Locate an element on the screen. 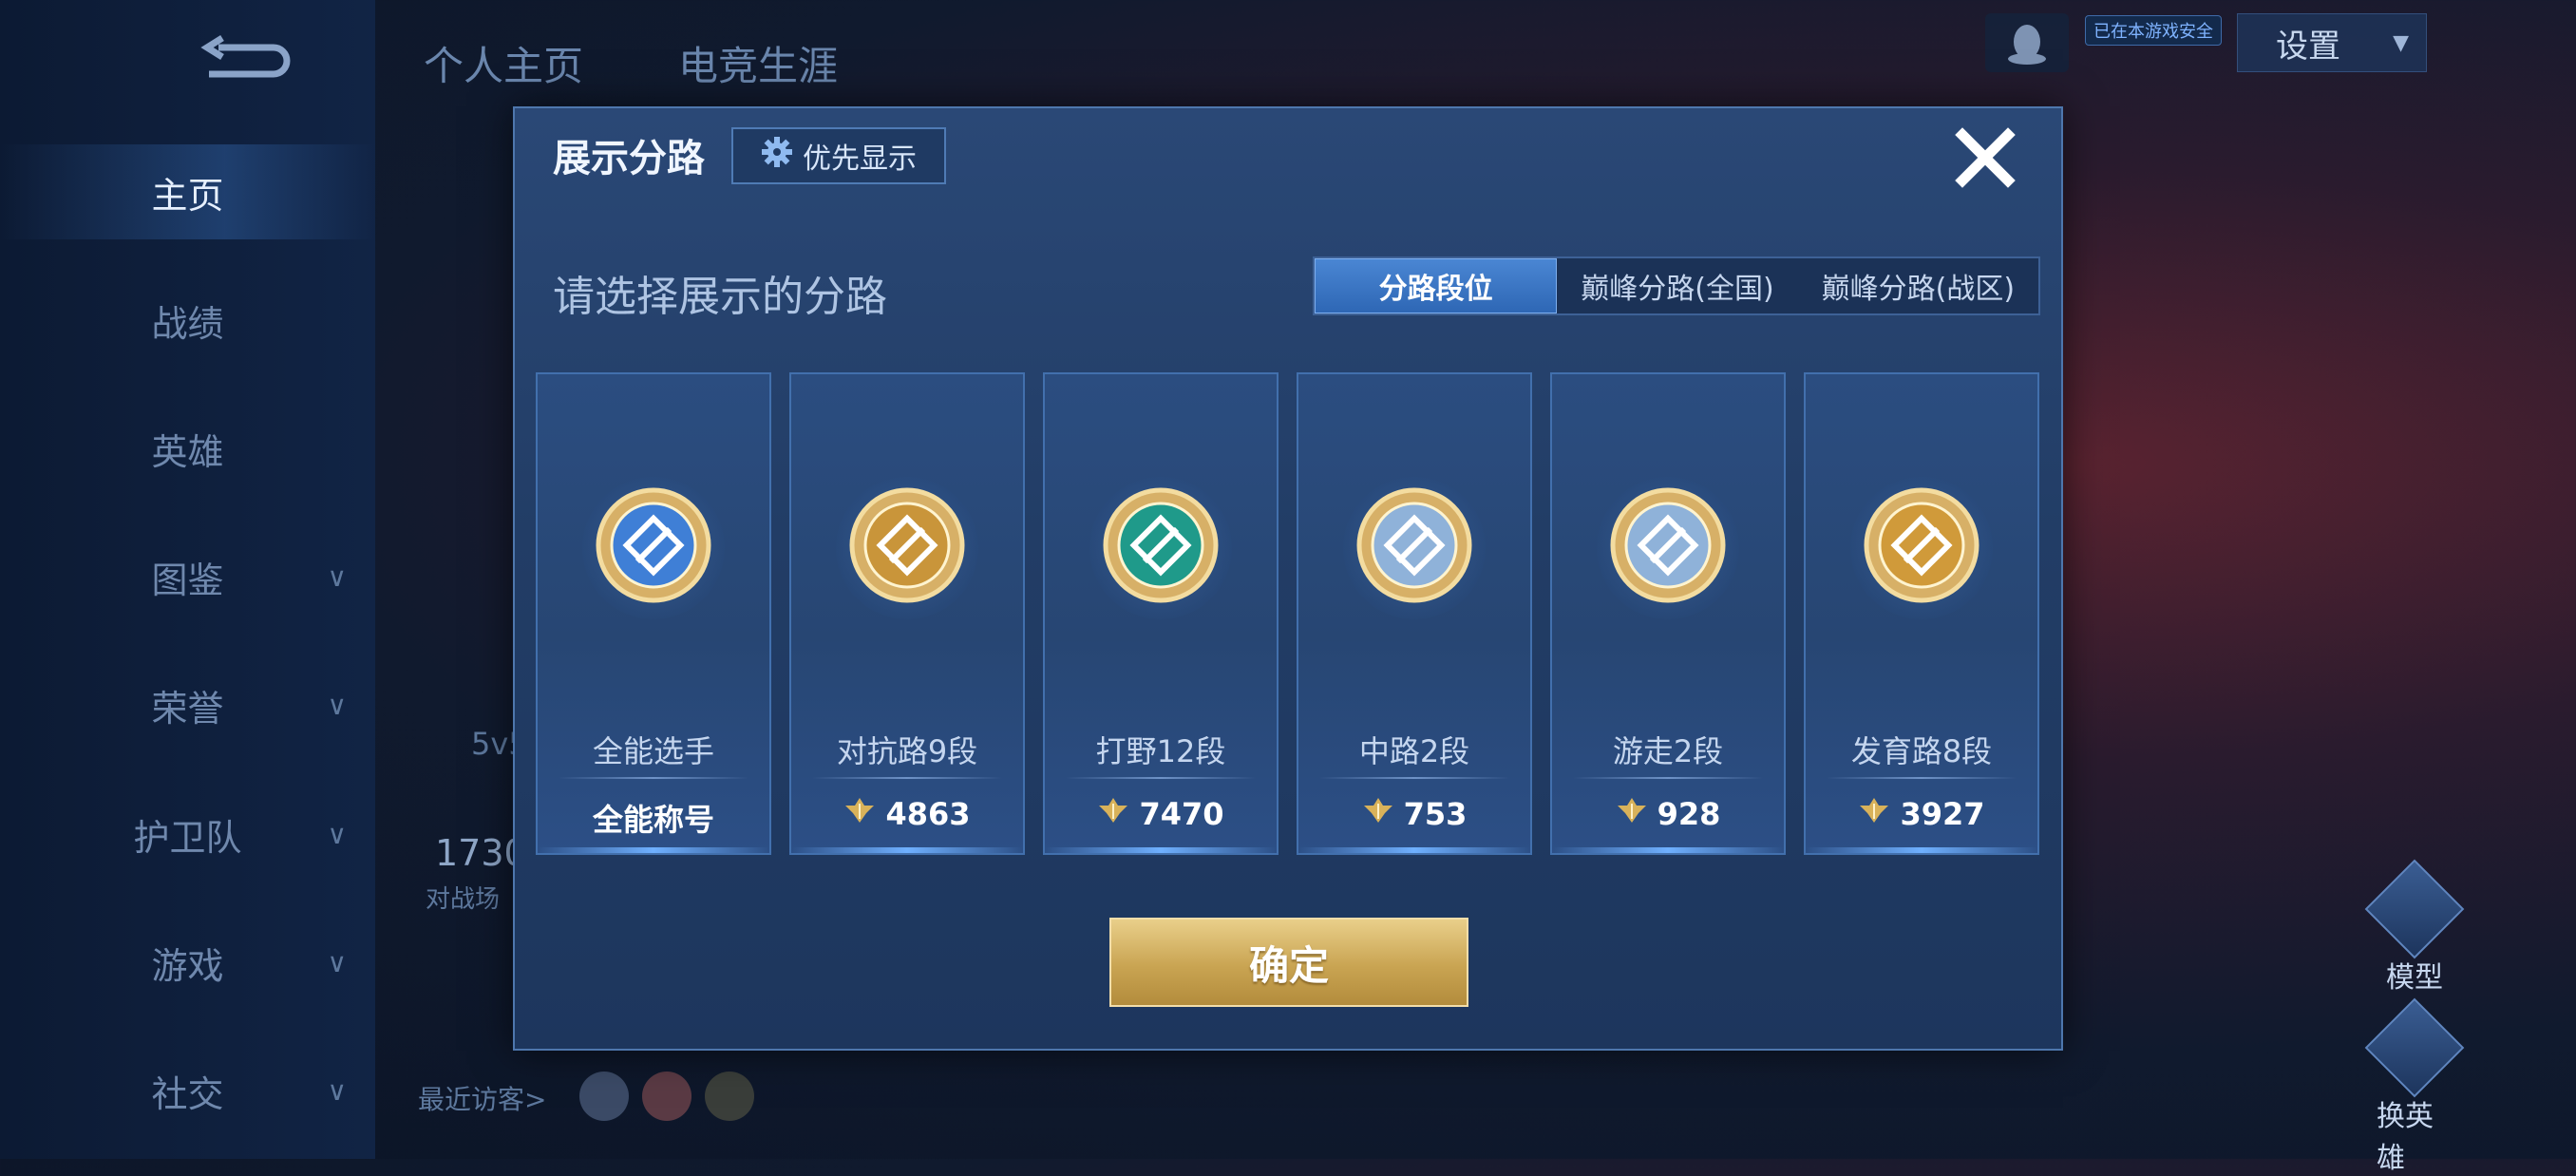  sidebar-item: 图鉴 ∨ is located at coordinates (187, 577).